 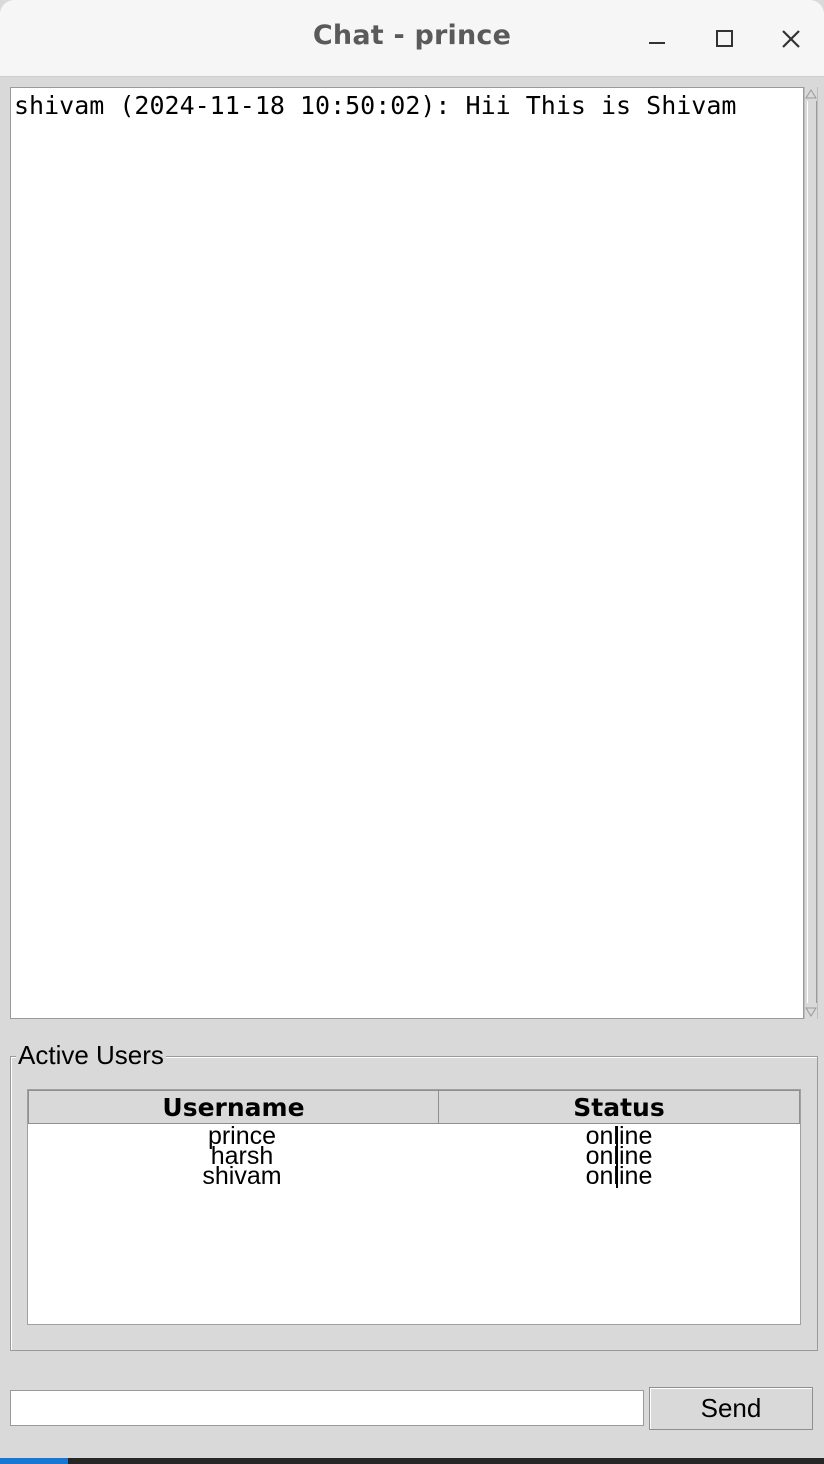 I want to click on scroll-up-arrow-icon, so click(x=811, y=94).